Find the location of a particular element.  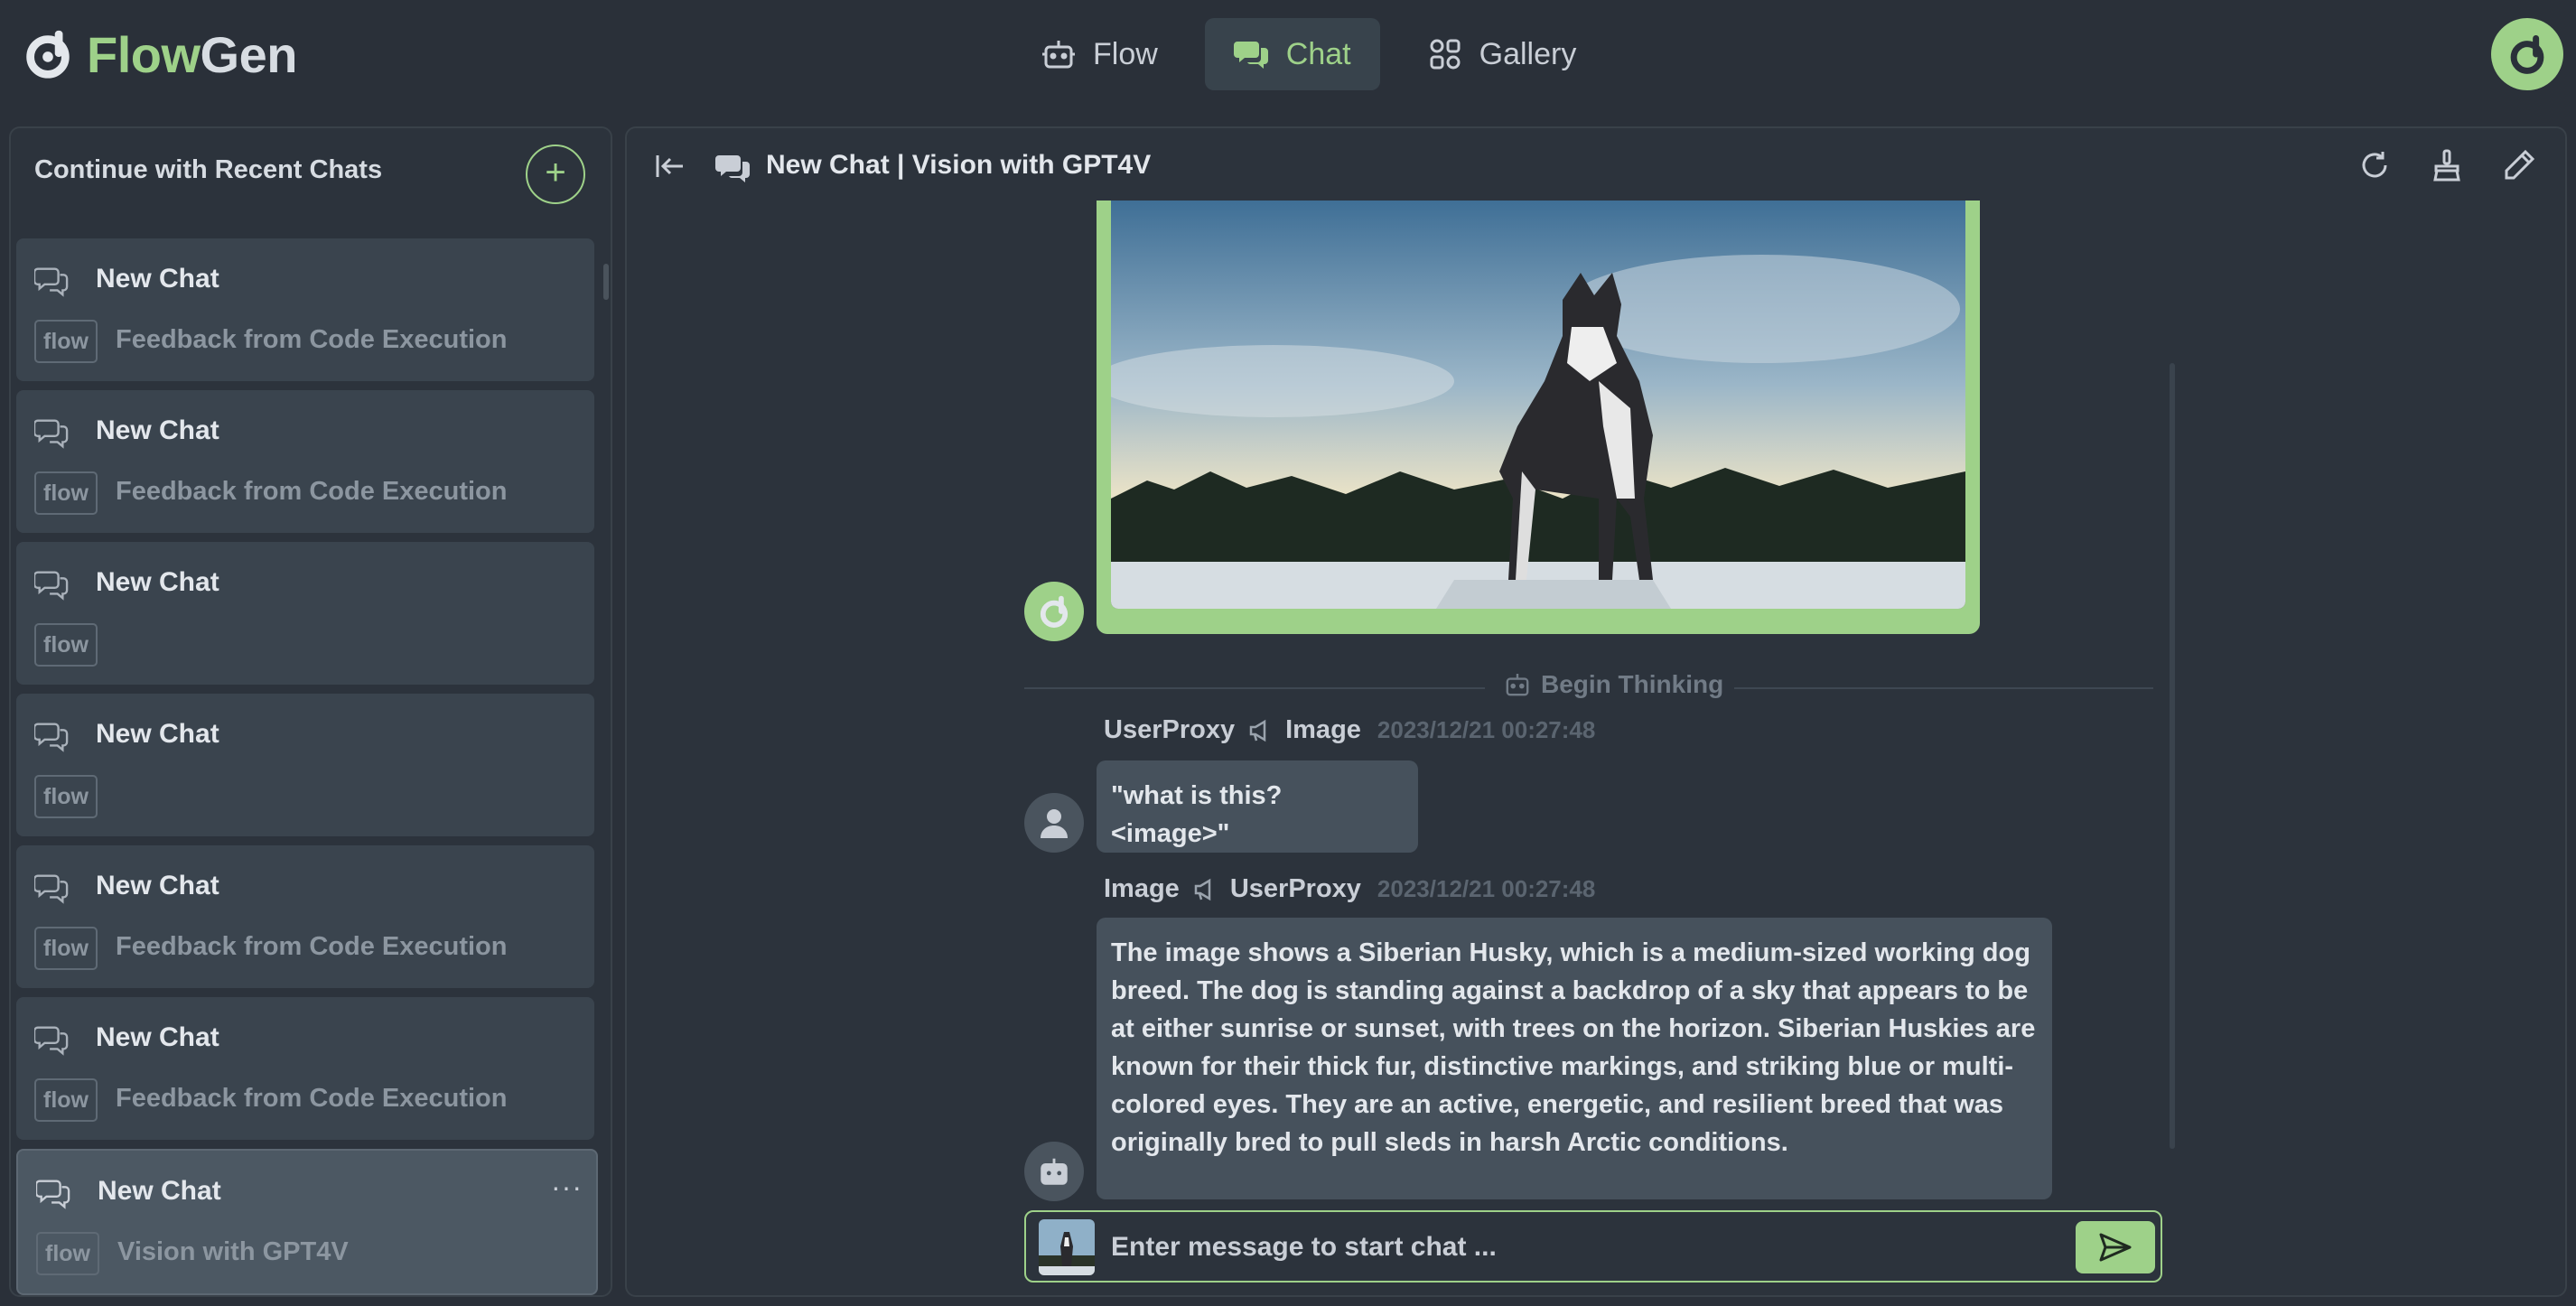

husky-image is located at coordinates (1538, 405).